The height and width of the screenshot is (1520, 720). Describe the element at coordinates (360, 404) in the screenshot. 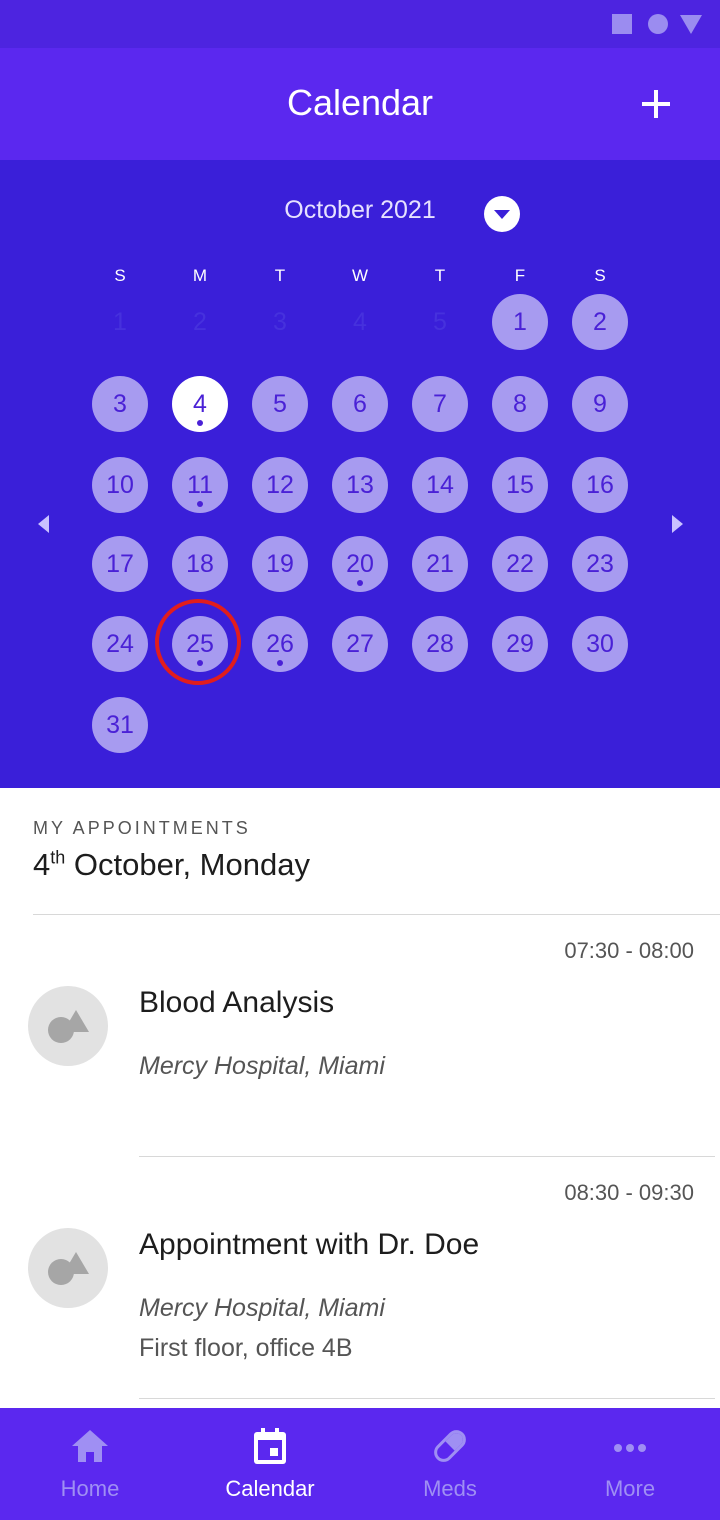

I see `day-cell: 6` at that location.